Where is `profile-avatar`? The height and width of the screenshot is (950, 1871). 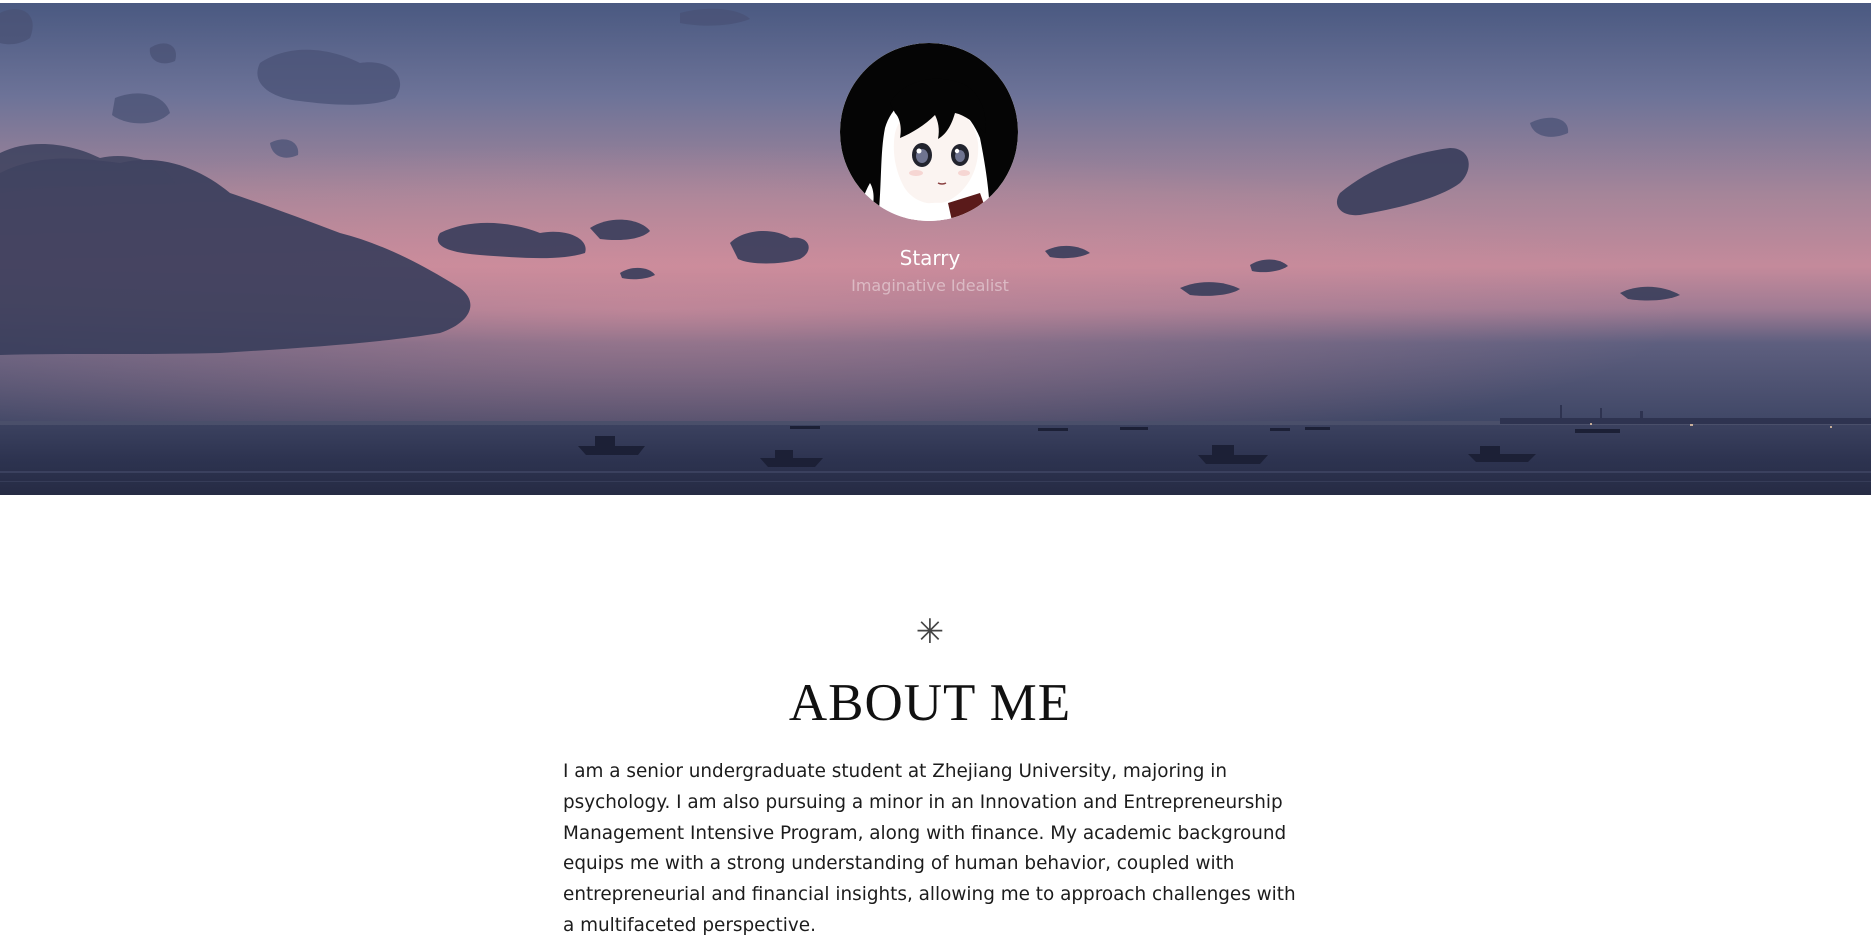
profile-avatar is located at coordinates (929, 132).